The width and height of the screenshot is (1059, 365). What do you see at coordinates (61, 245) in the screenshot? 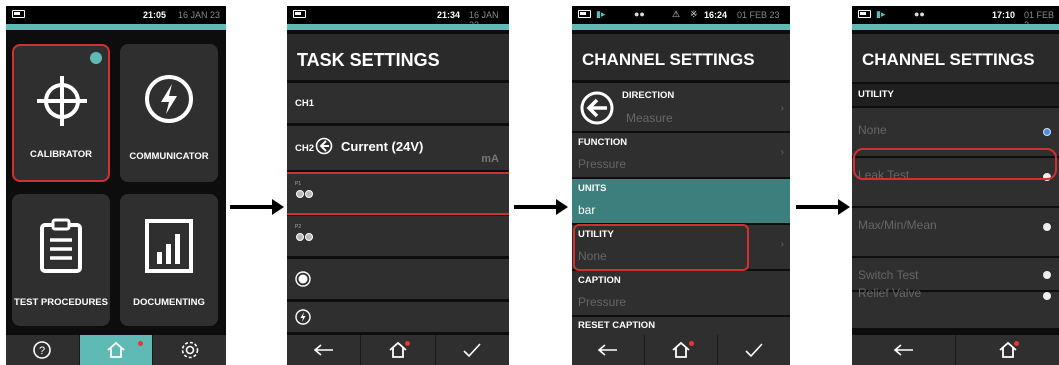
I see `clipboard-icon` at bounding box center [61, 245].